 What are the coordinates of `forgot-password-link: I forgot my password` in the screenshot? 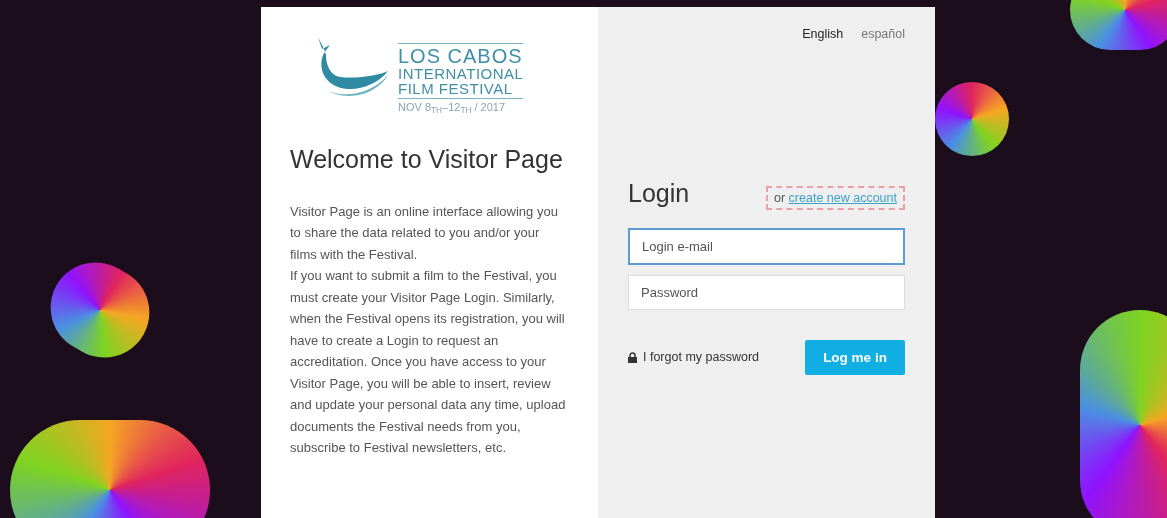 It's located at (701, 358).